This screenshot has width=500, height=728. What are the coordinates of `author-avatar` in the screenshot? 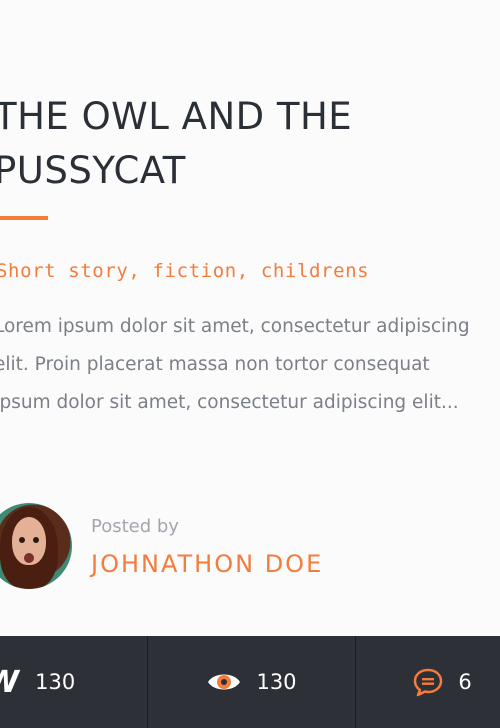 It's located at (36, 546).